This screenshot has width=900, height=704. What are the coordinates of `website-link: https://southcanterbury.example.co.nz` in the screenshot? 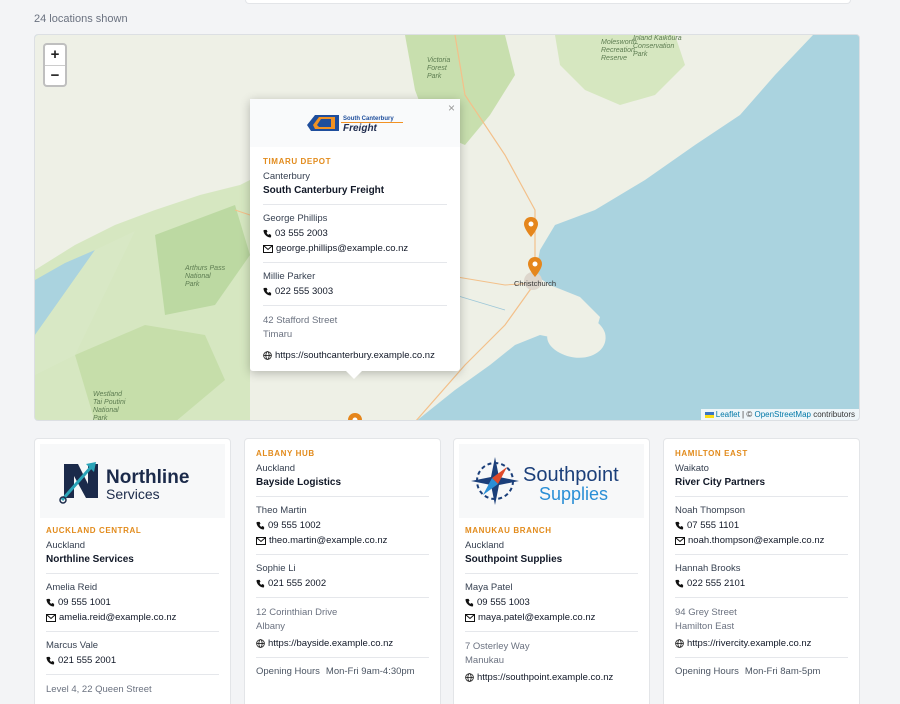 It's located at (355, 355).